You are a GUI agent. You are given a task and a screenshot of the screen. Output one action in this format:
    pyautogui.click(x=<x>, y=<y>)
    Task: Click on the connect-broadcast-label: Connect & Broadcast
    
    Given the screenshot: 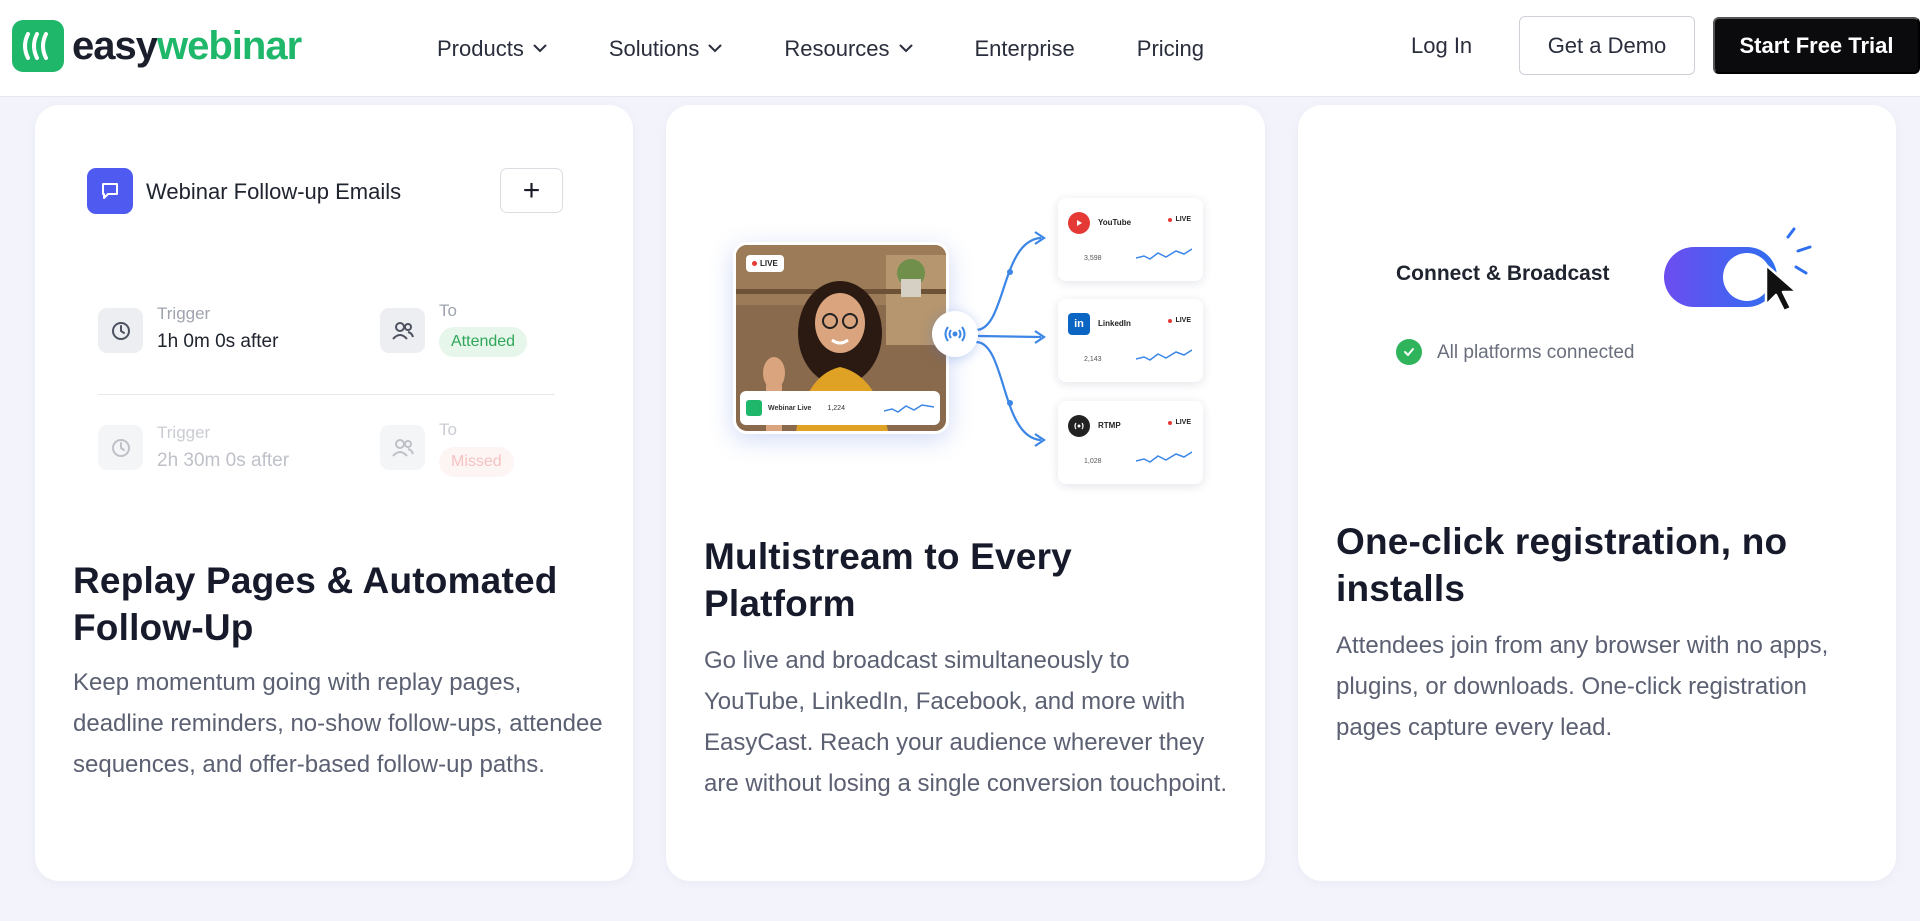 What is the action you would take?
    pyautogui.click(x=1503, y=273)
    